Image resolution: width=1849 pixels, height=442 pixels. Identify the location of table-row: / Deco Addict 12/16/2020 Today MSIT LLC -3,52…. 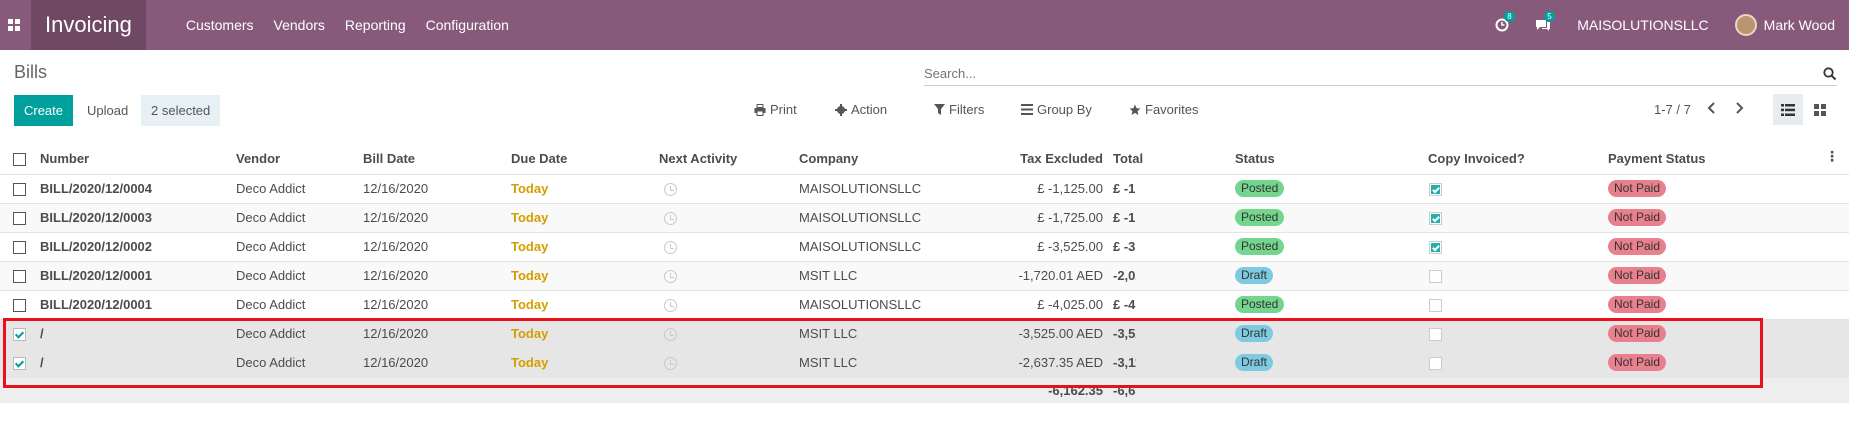
(924, 334).